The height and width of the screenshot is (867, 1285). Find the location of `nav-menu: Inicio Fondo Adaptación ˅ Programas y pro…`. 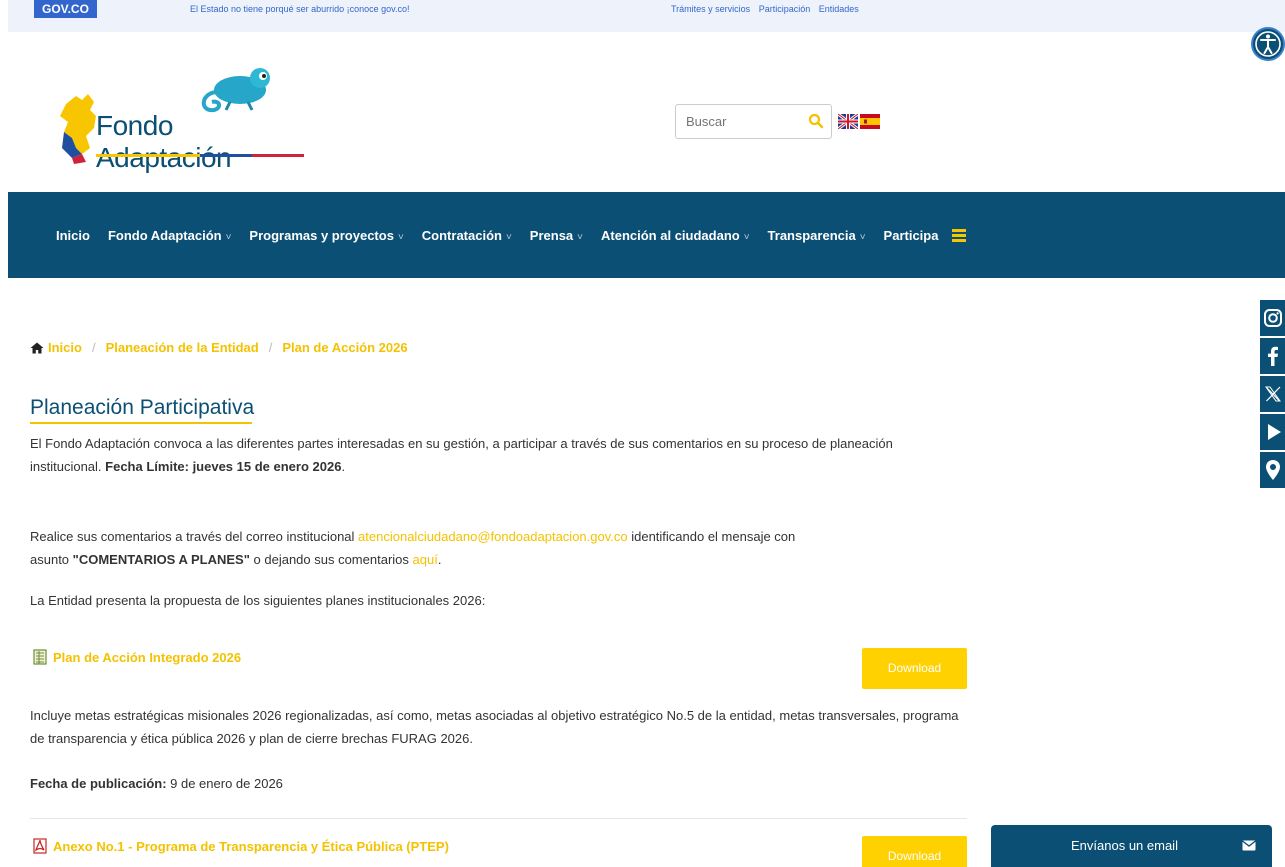

nav-menu: Inicio Fondo Adaptación ˅ Programas y pro… is located at coordinates (511, 235).